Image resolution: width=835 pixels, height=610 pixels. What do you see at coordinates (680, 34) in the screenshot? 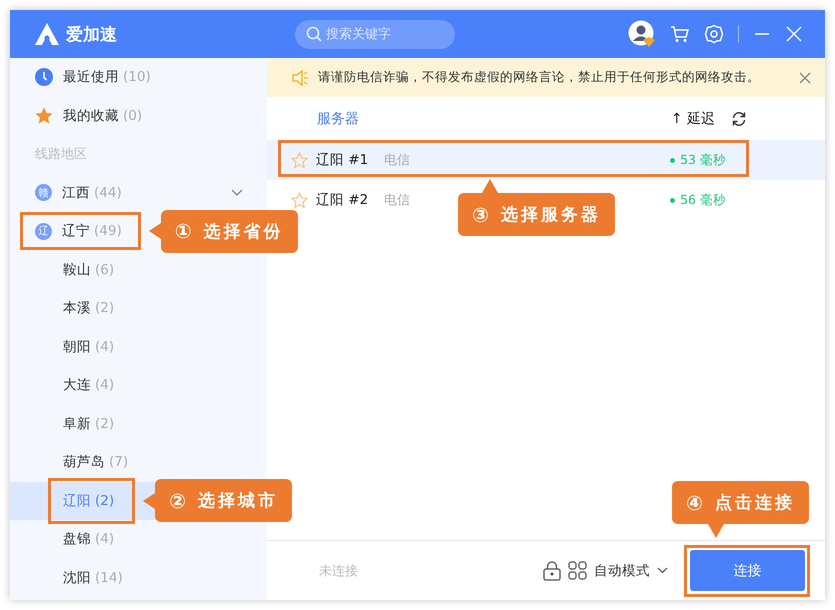
I see `cart-icon` at bounding box center [680, 34].